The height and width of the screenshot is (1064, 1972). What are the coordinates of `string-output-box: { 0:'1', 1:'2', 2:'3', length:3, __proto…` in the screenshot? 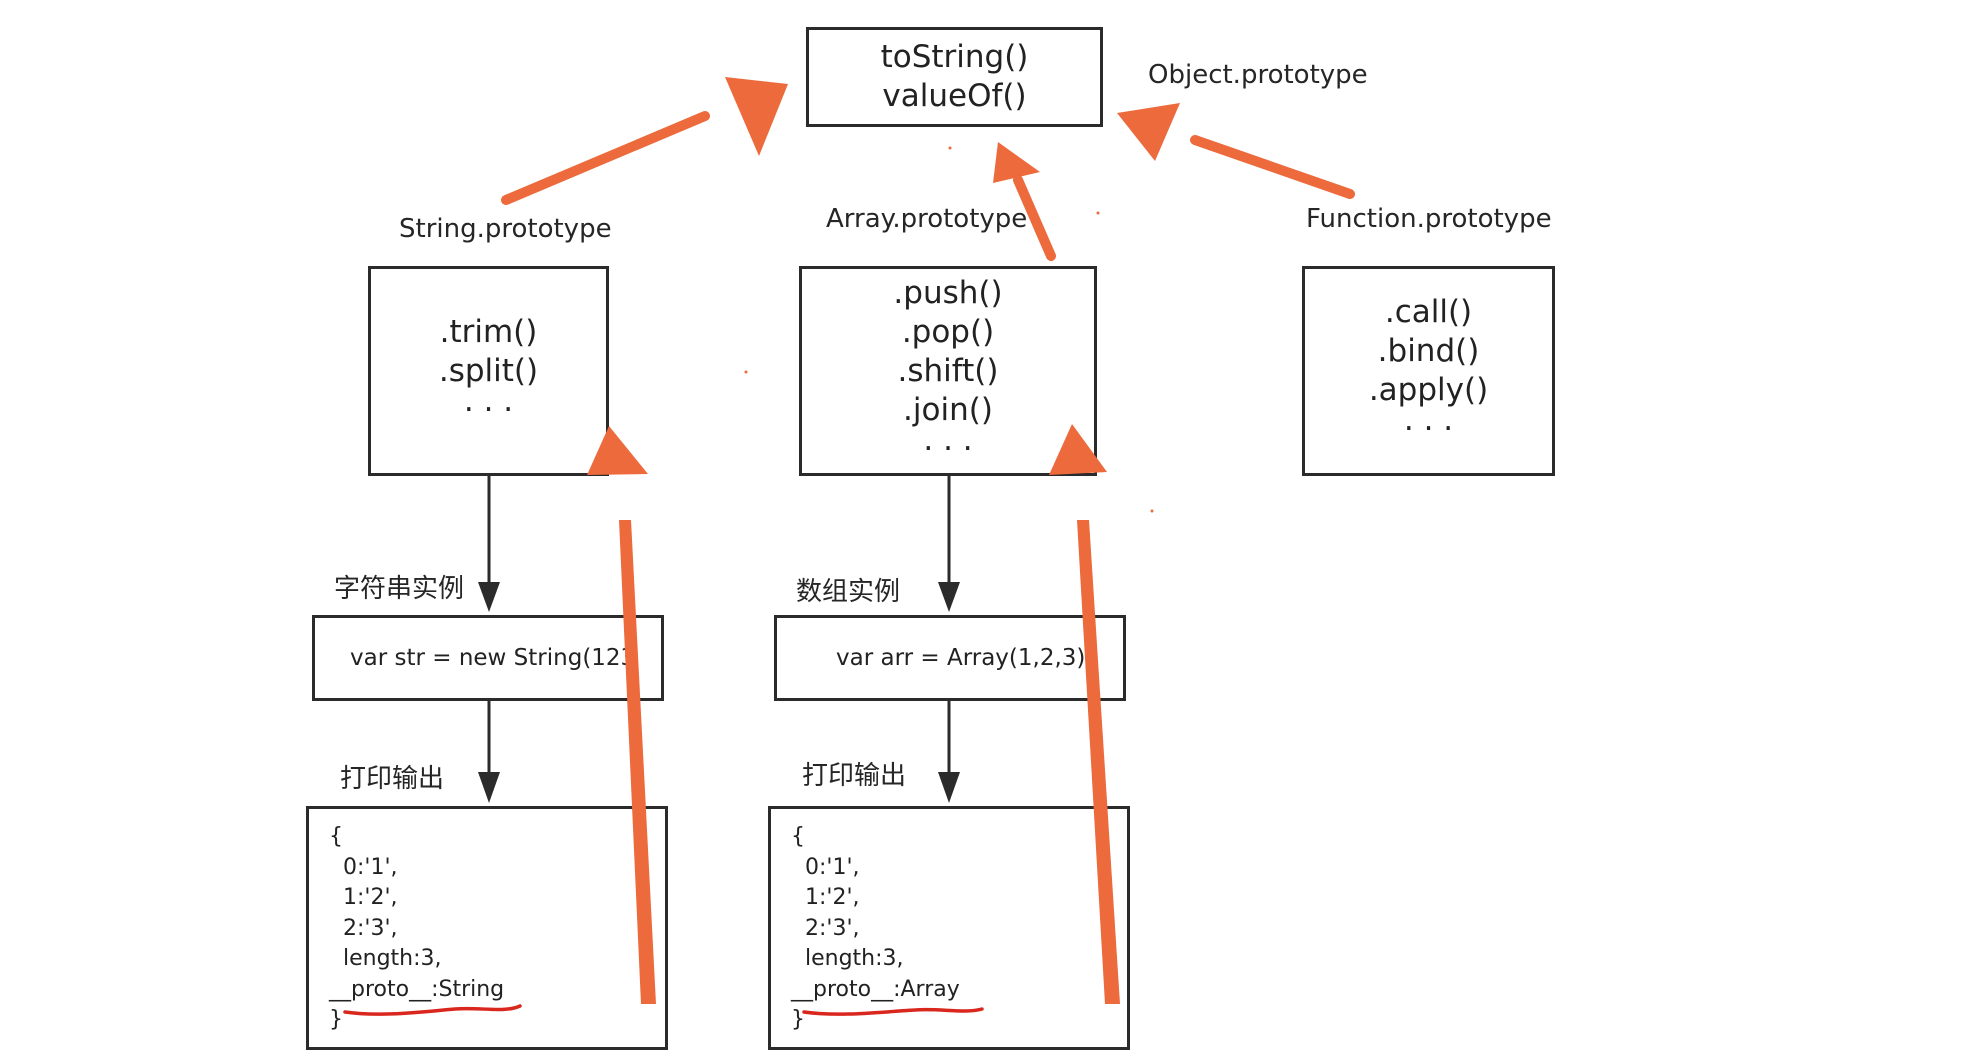 It's located at (487, 928).